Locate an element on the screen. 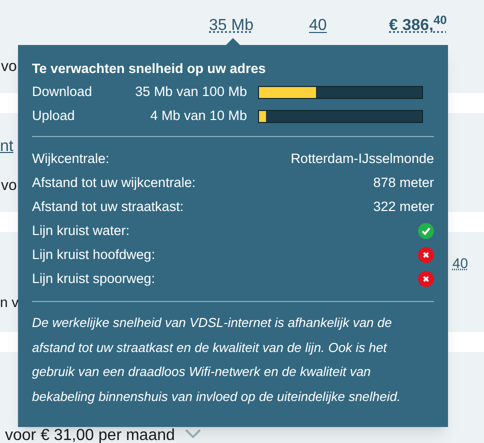  offer-text: voor € 31,00 per maand is located at coordinates (90, 436).